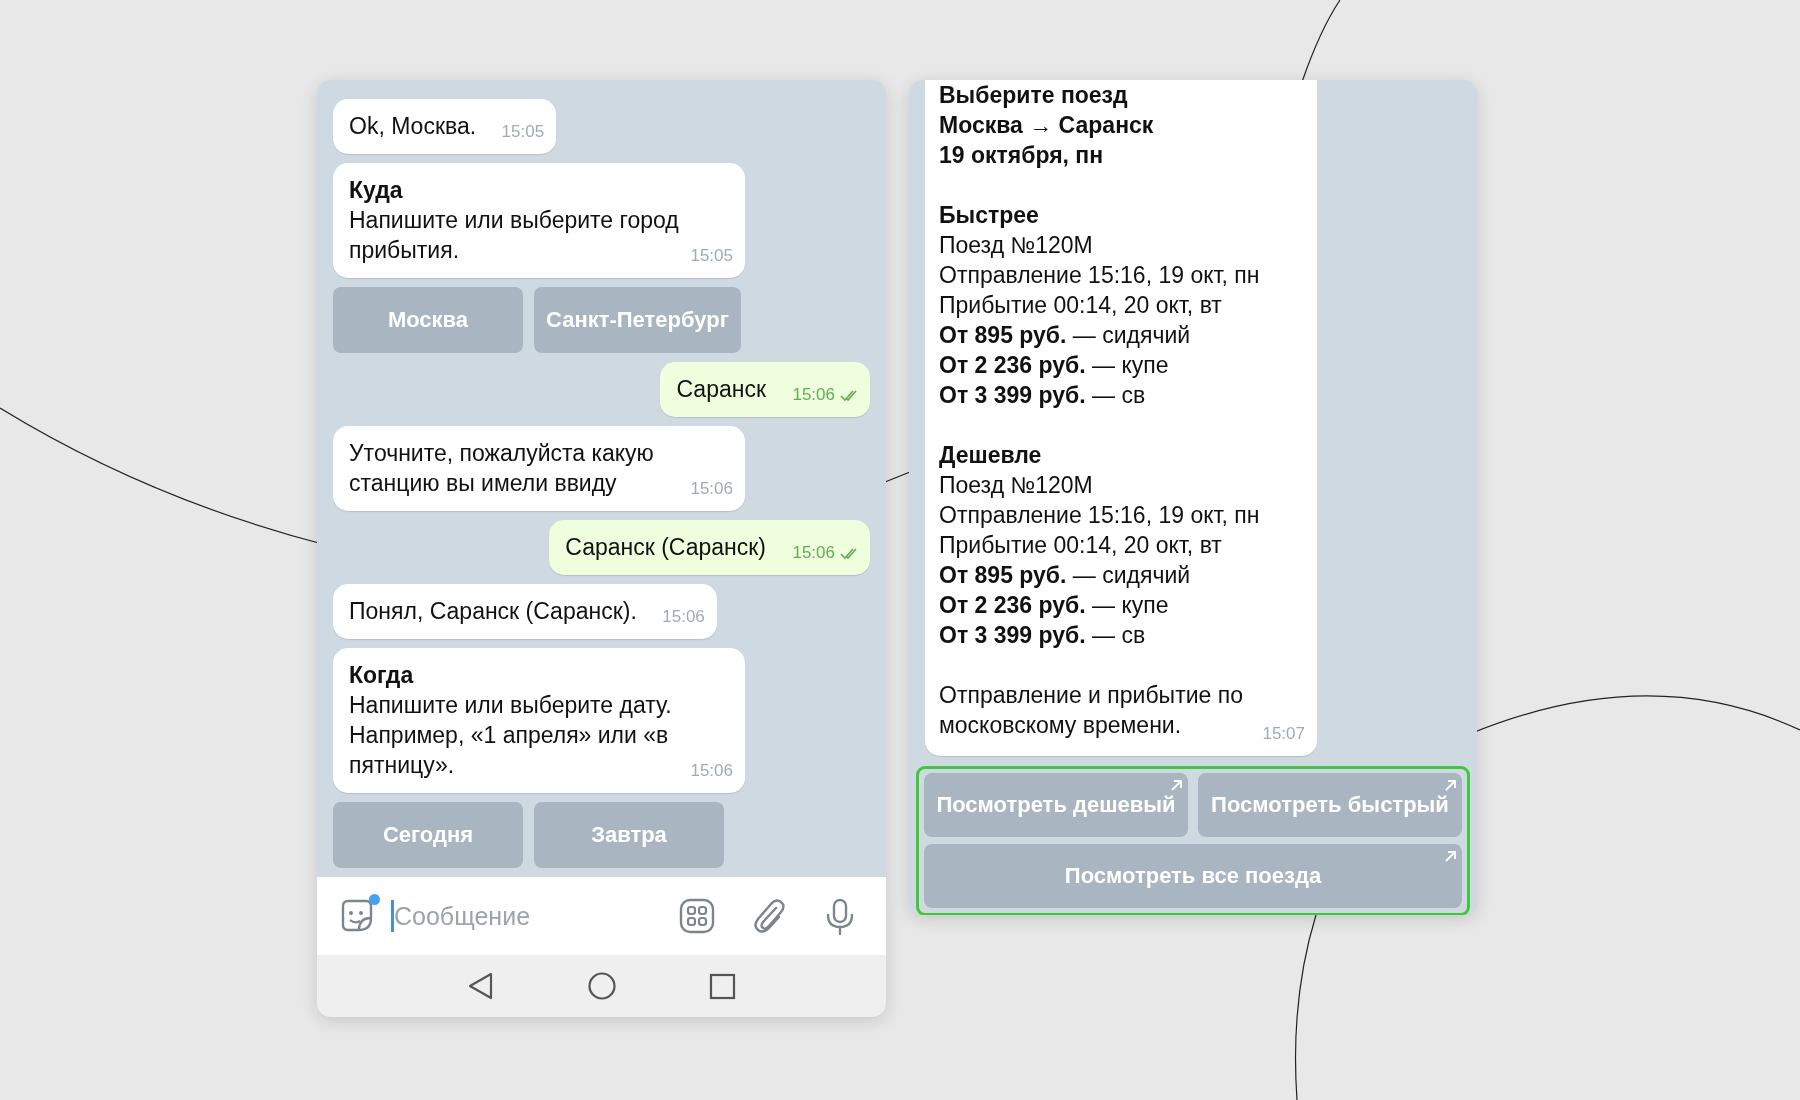 The width and height of the screenshot is (1800, 1100). Describe the element at coordinates (1021, 155) in the screenshot. I see `message-line: 19 октября, пн` at that location.